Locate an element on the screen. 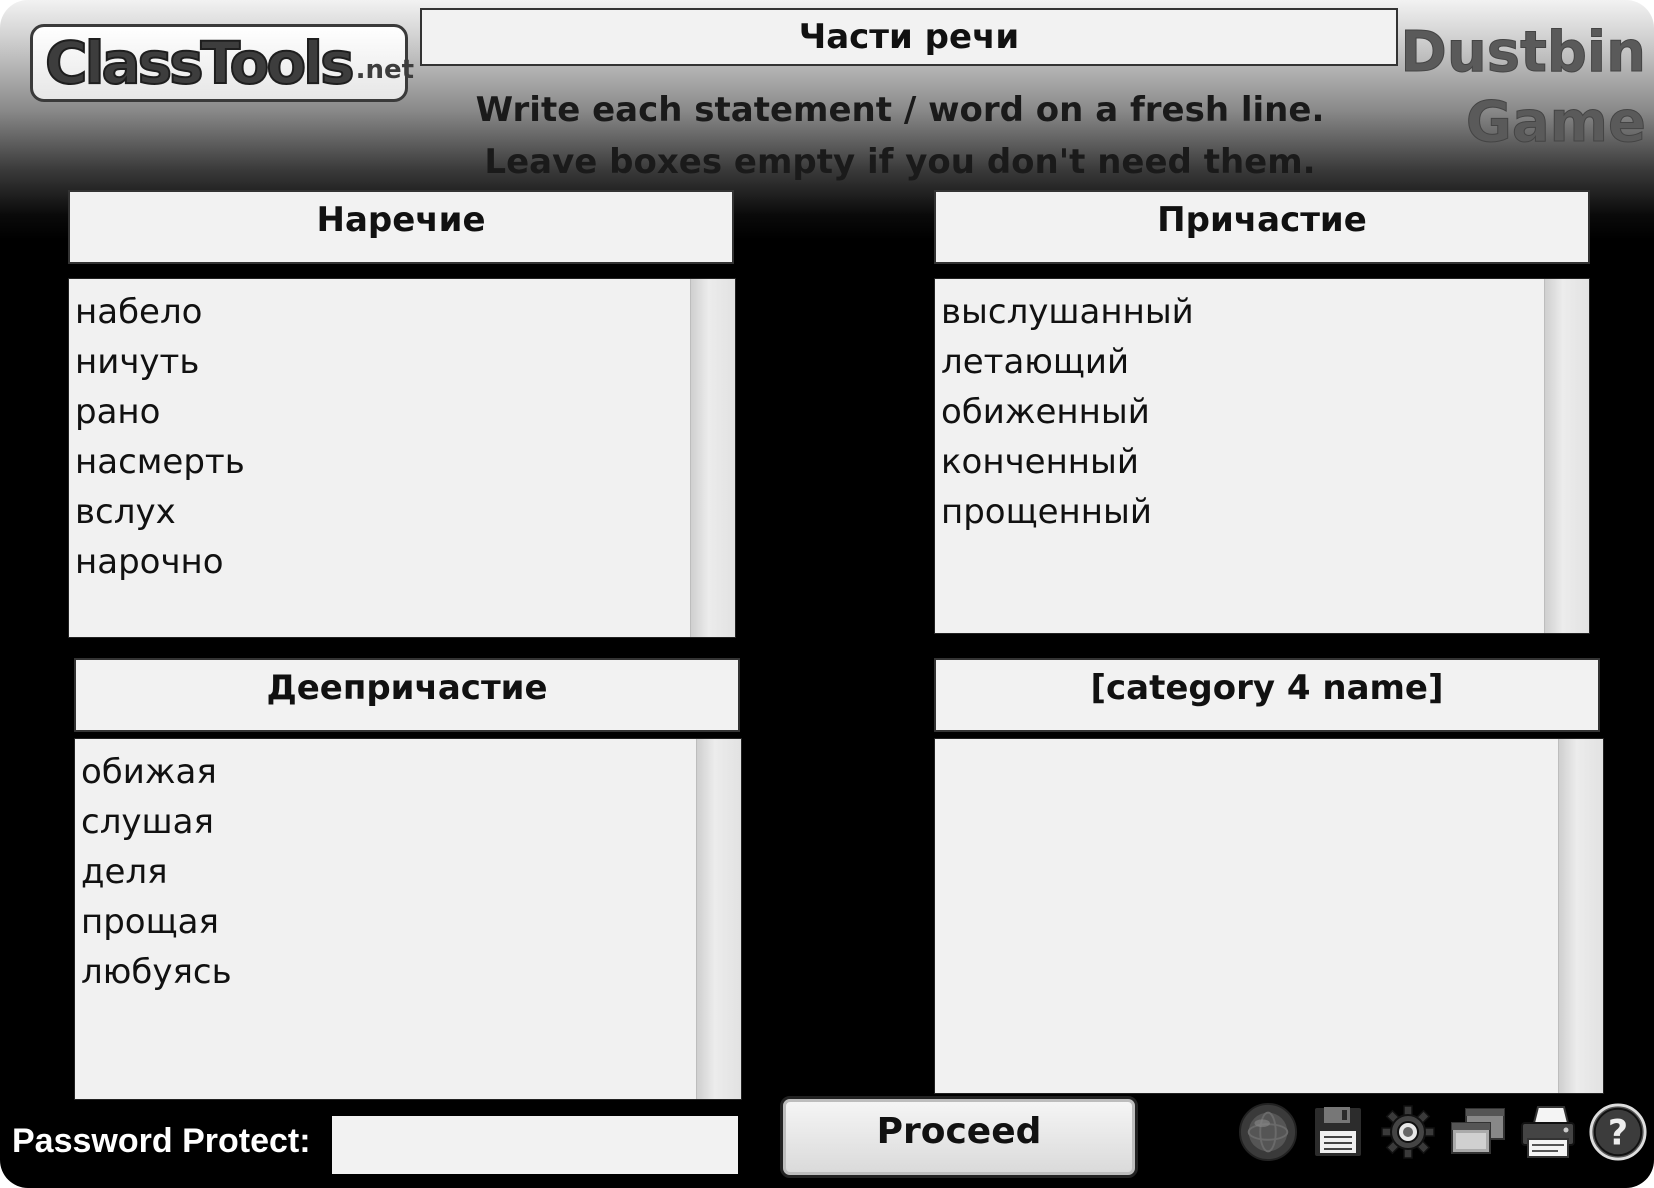  game-title-line2: Game is located at coordinates (1555, 123).